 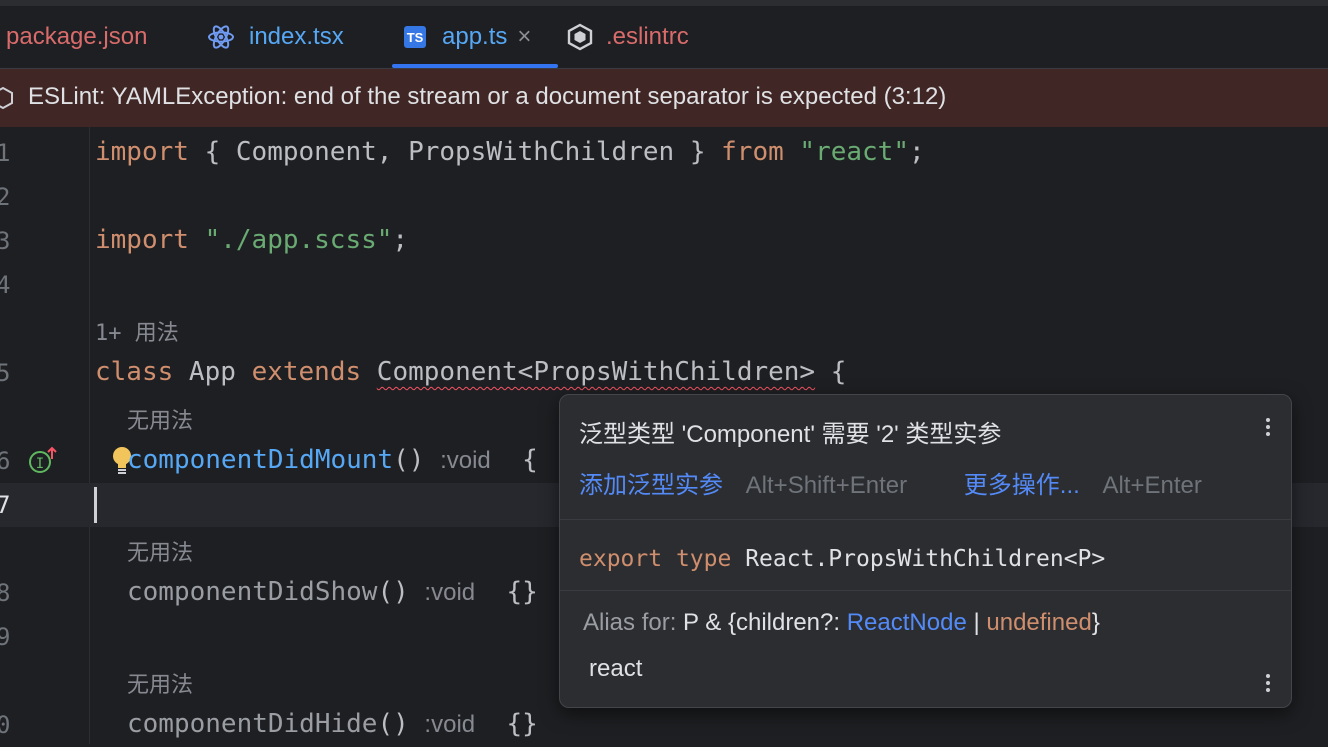 What do you see at coordinates (5, 637) in the screenshot?
I see `line-number: 9` at bounding box center [5, 637].